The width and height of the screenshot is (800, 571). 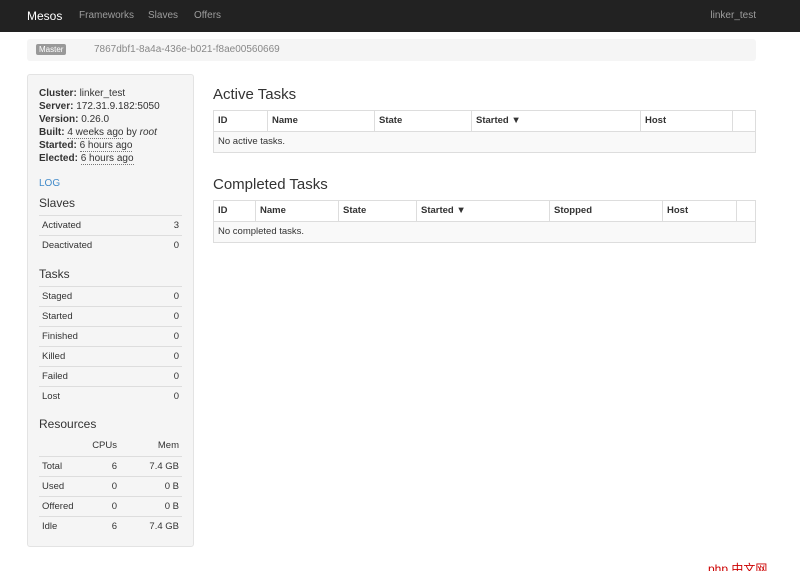 I want to click on resources-heading: Resources, so click(x=68, y=424).